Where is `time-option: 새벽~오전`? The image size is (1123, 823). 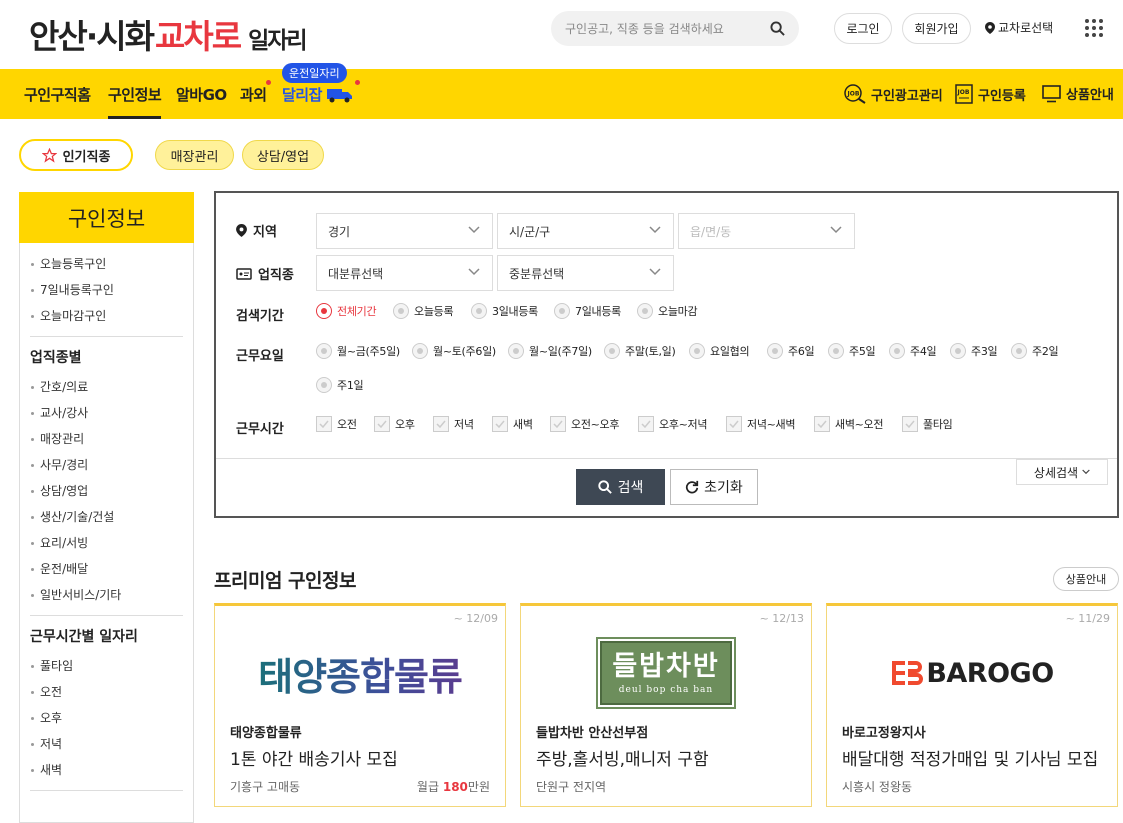 time-option: 새벽~오전 is located at coordinates (849, 424).